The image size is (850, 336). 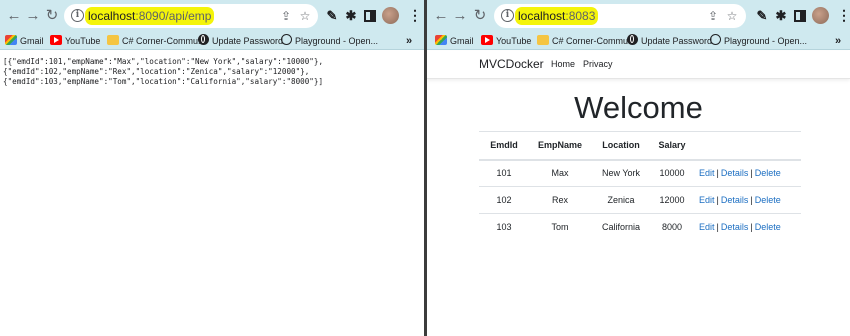 What do you see at coordinates (563, 64) in the screenshot?
I see `nav-link-home: Home` at bounding box center [563, 64].